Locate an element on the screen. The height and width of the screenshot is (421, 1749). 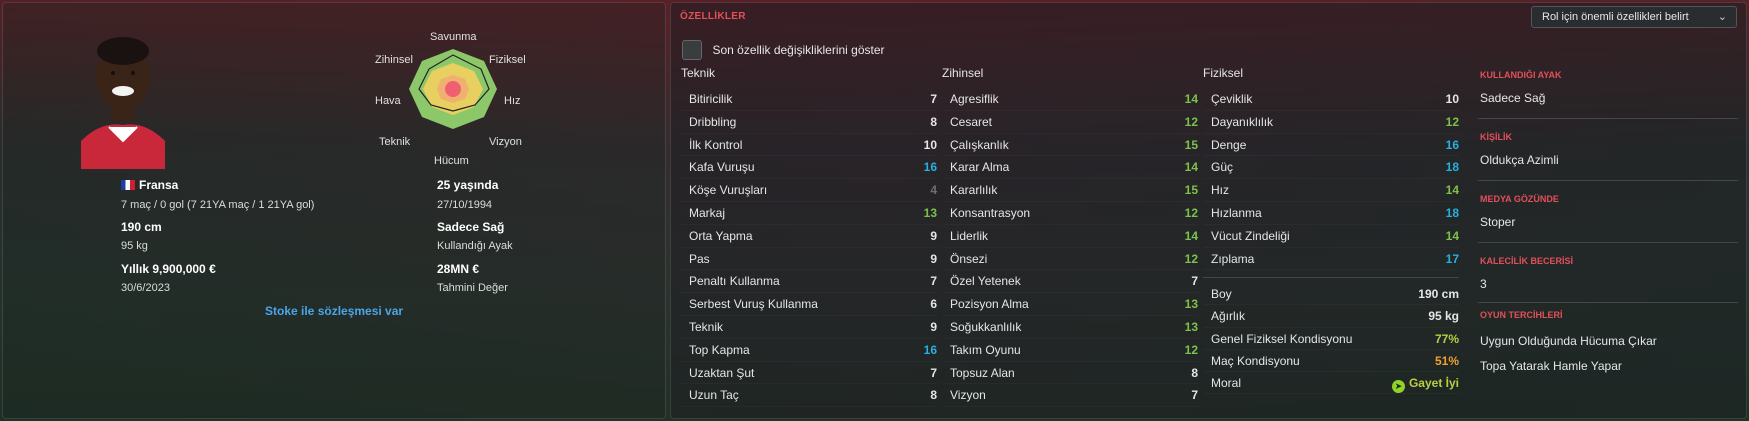
attribute-row: Dribbling 8 is located at coordinates (809, 122).